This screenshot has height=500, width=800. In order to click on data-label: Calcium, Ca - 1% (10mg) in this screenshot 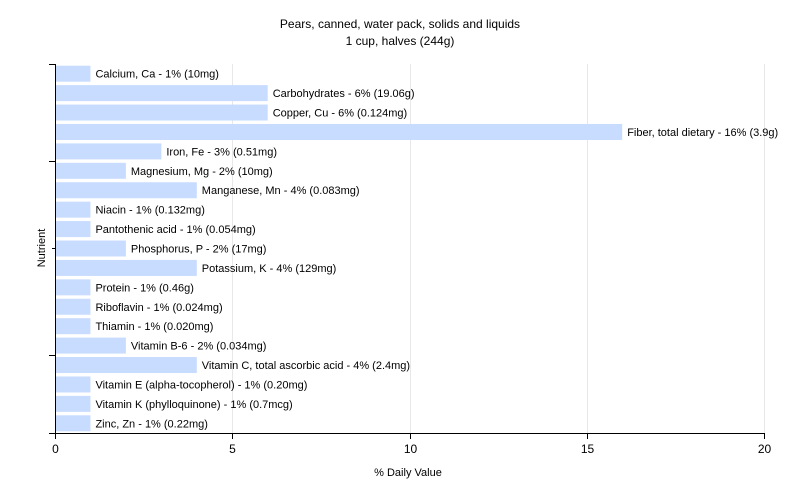, I will do `click(156, 75)`.